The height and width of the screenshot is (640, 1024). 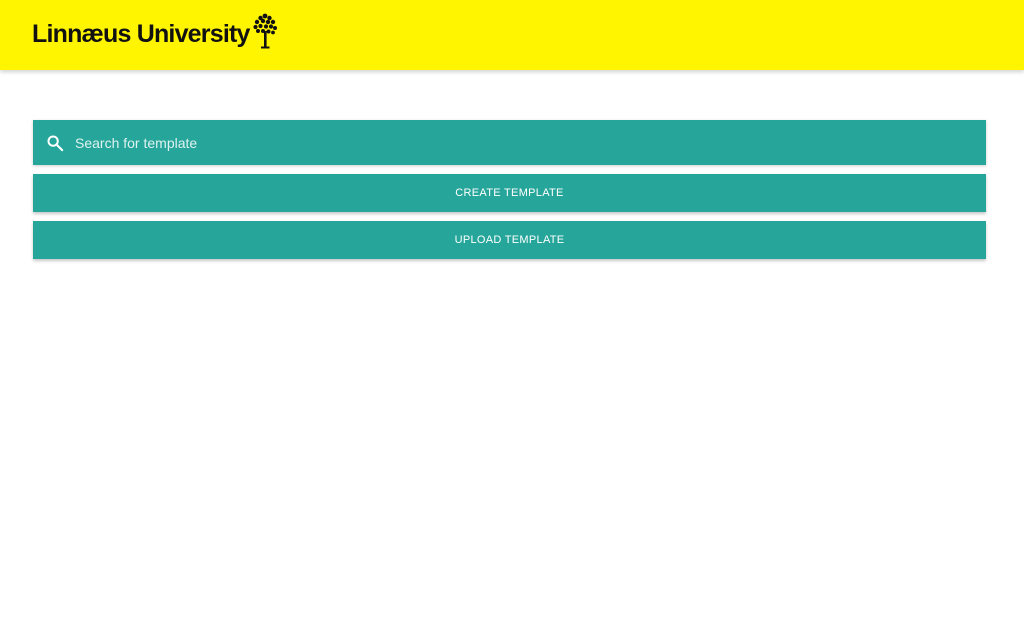 I want to click on app-header: Linnæus University, so click(x=512, y=35).